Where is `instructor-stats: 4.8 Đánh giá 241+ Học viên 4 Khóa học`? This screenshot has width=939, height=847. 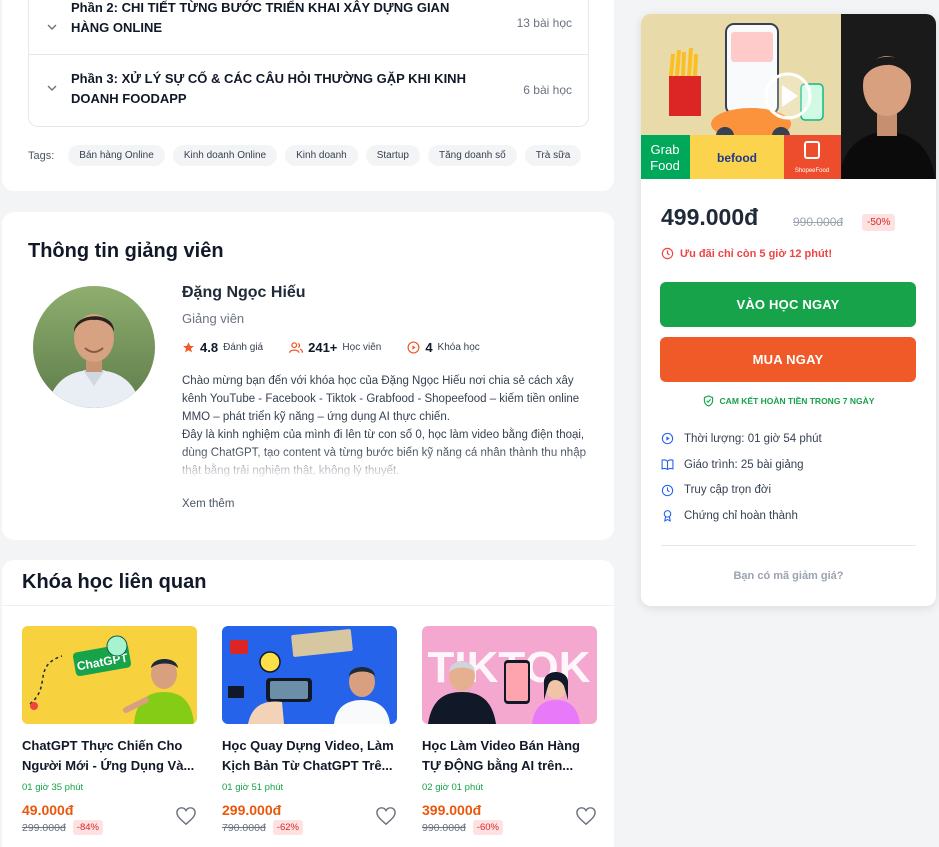
instructor-stats: 4.8 Đánh giá 241+ Học viên 4 Khóa học is located at coordinates (331, 347).